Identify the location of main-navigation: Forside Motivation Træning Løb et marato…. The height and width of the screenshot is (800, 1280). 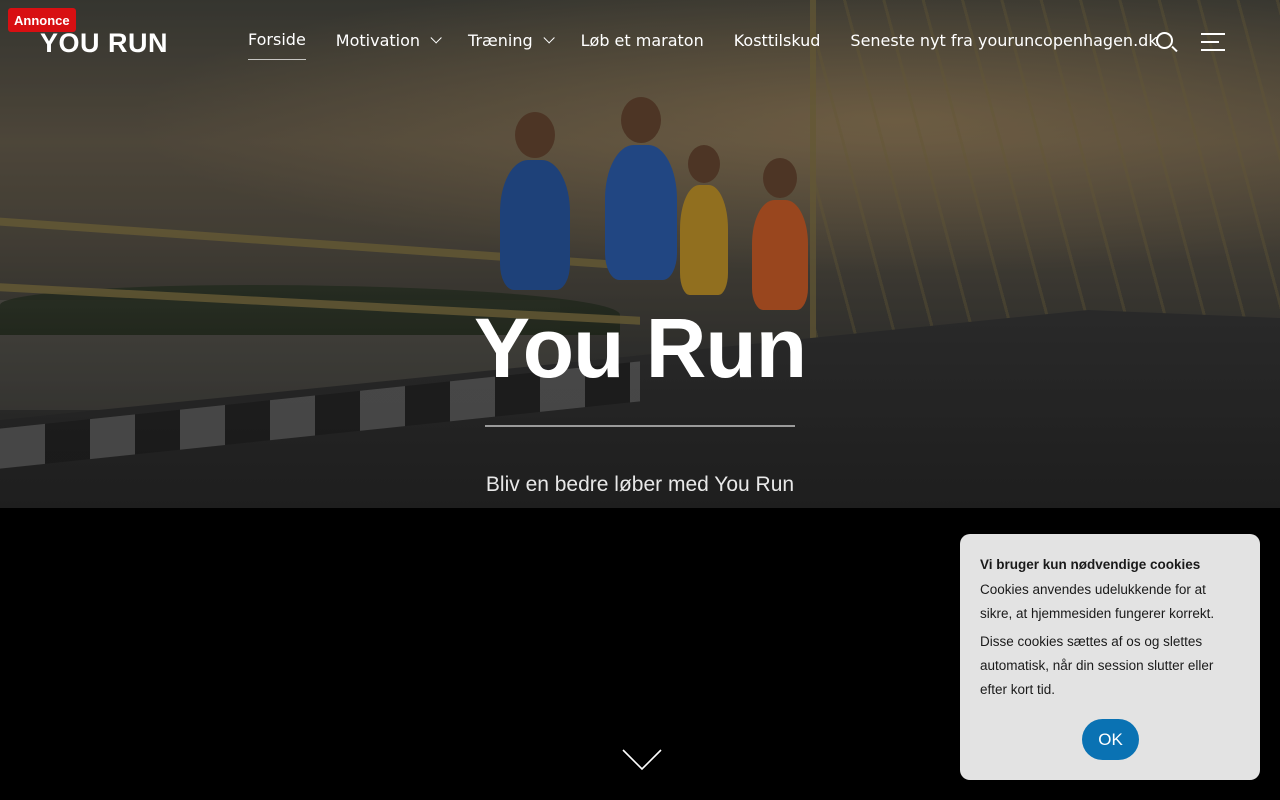
(703, 45).